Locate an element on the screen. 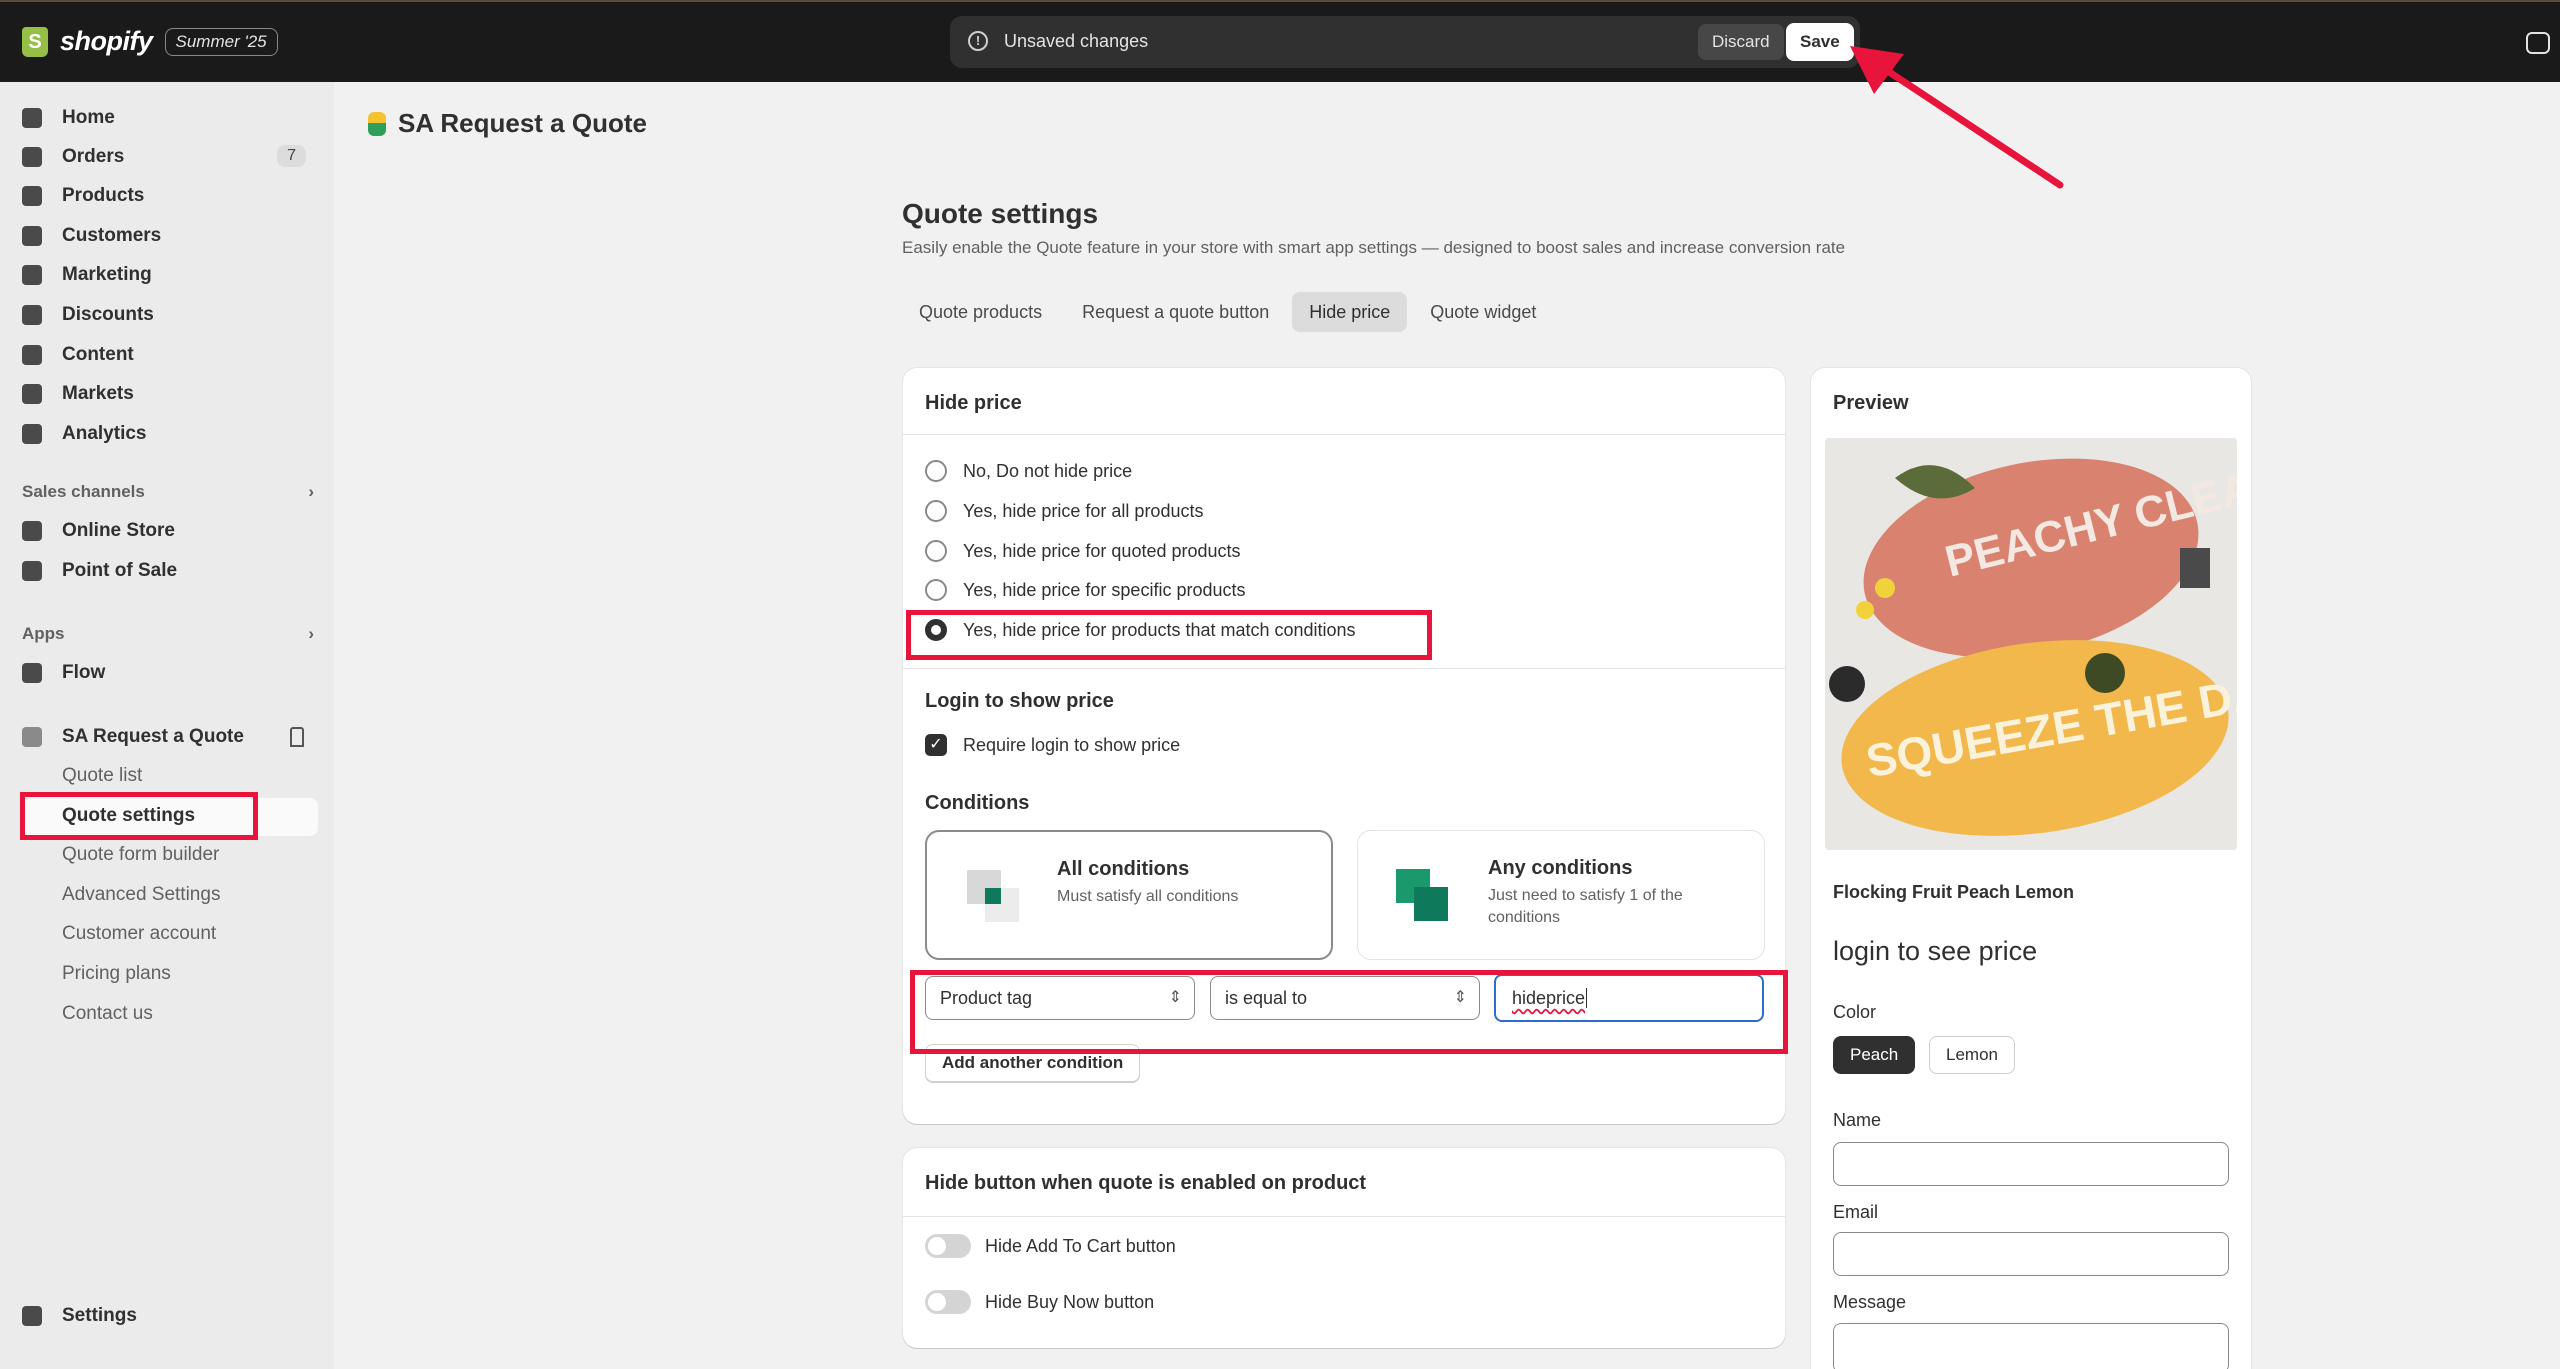  any-conditions-title: Any conditions is located at coordinates (1560, 868).